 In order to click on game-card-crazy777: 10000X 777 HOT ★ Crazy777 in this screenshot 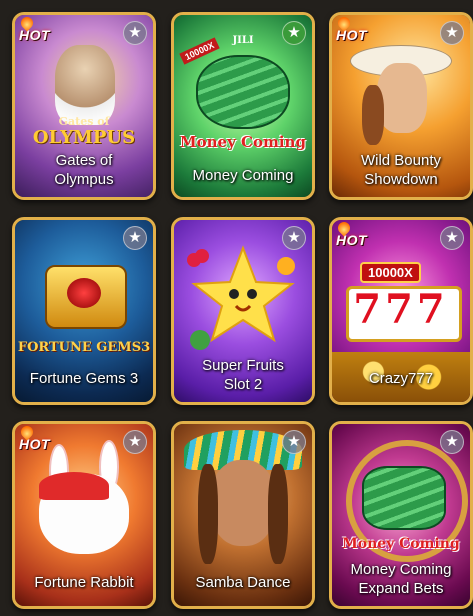, I will do `click(401, 311)`.